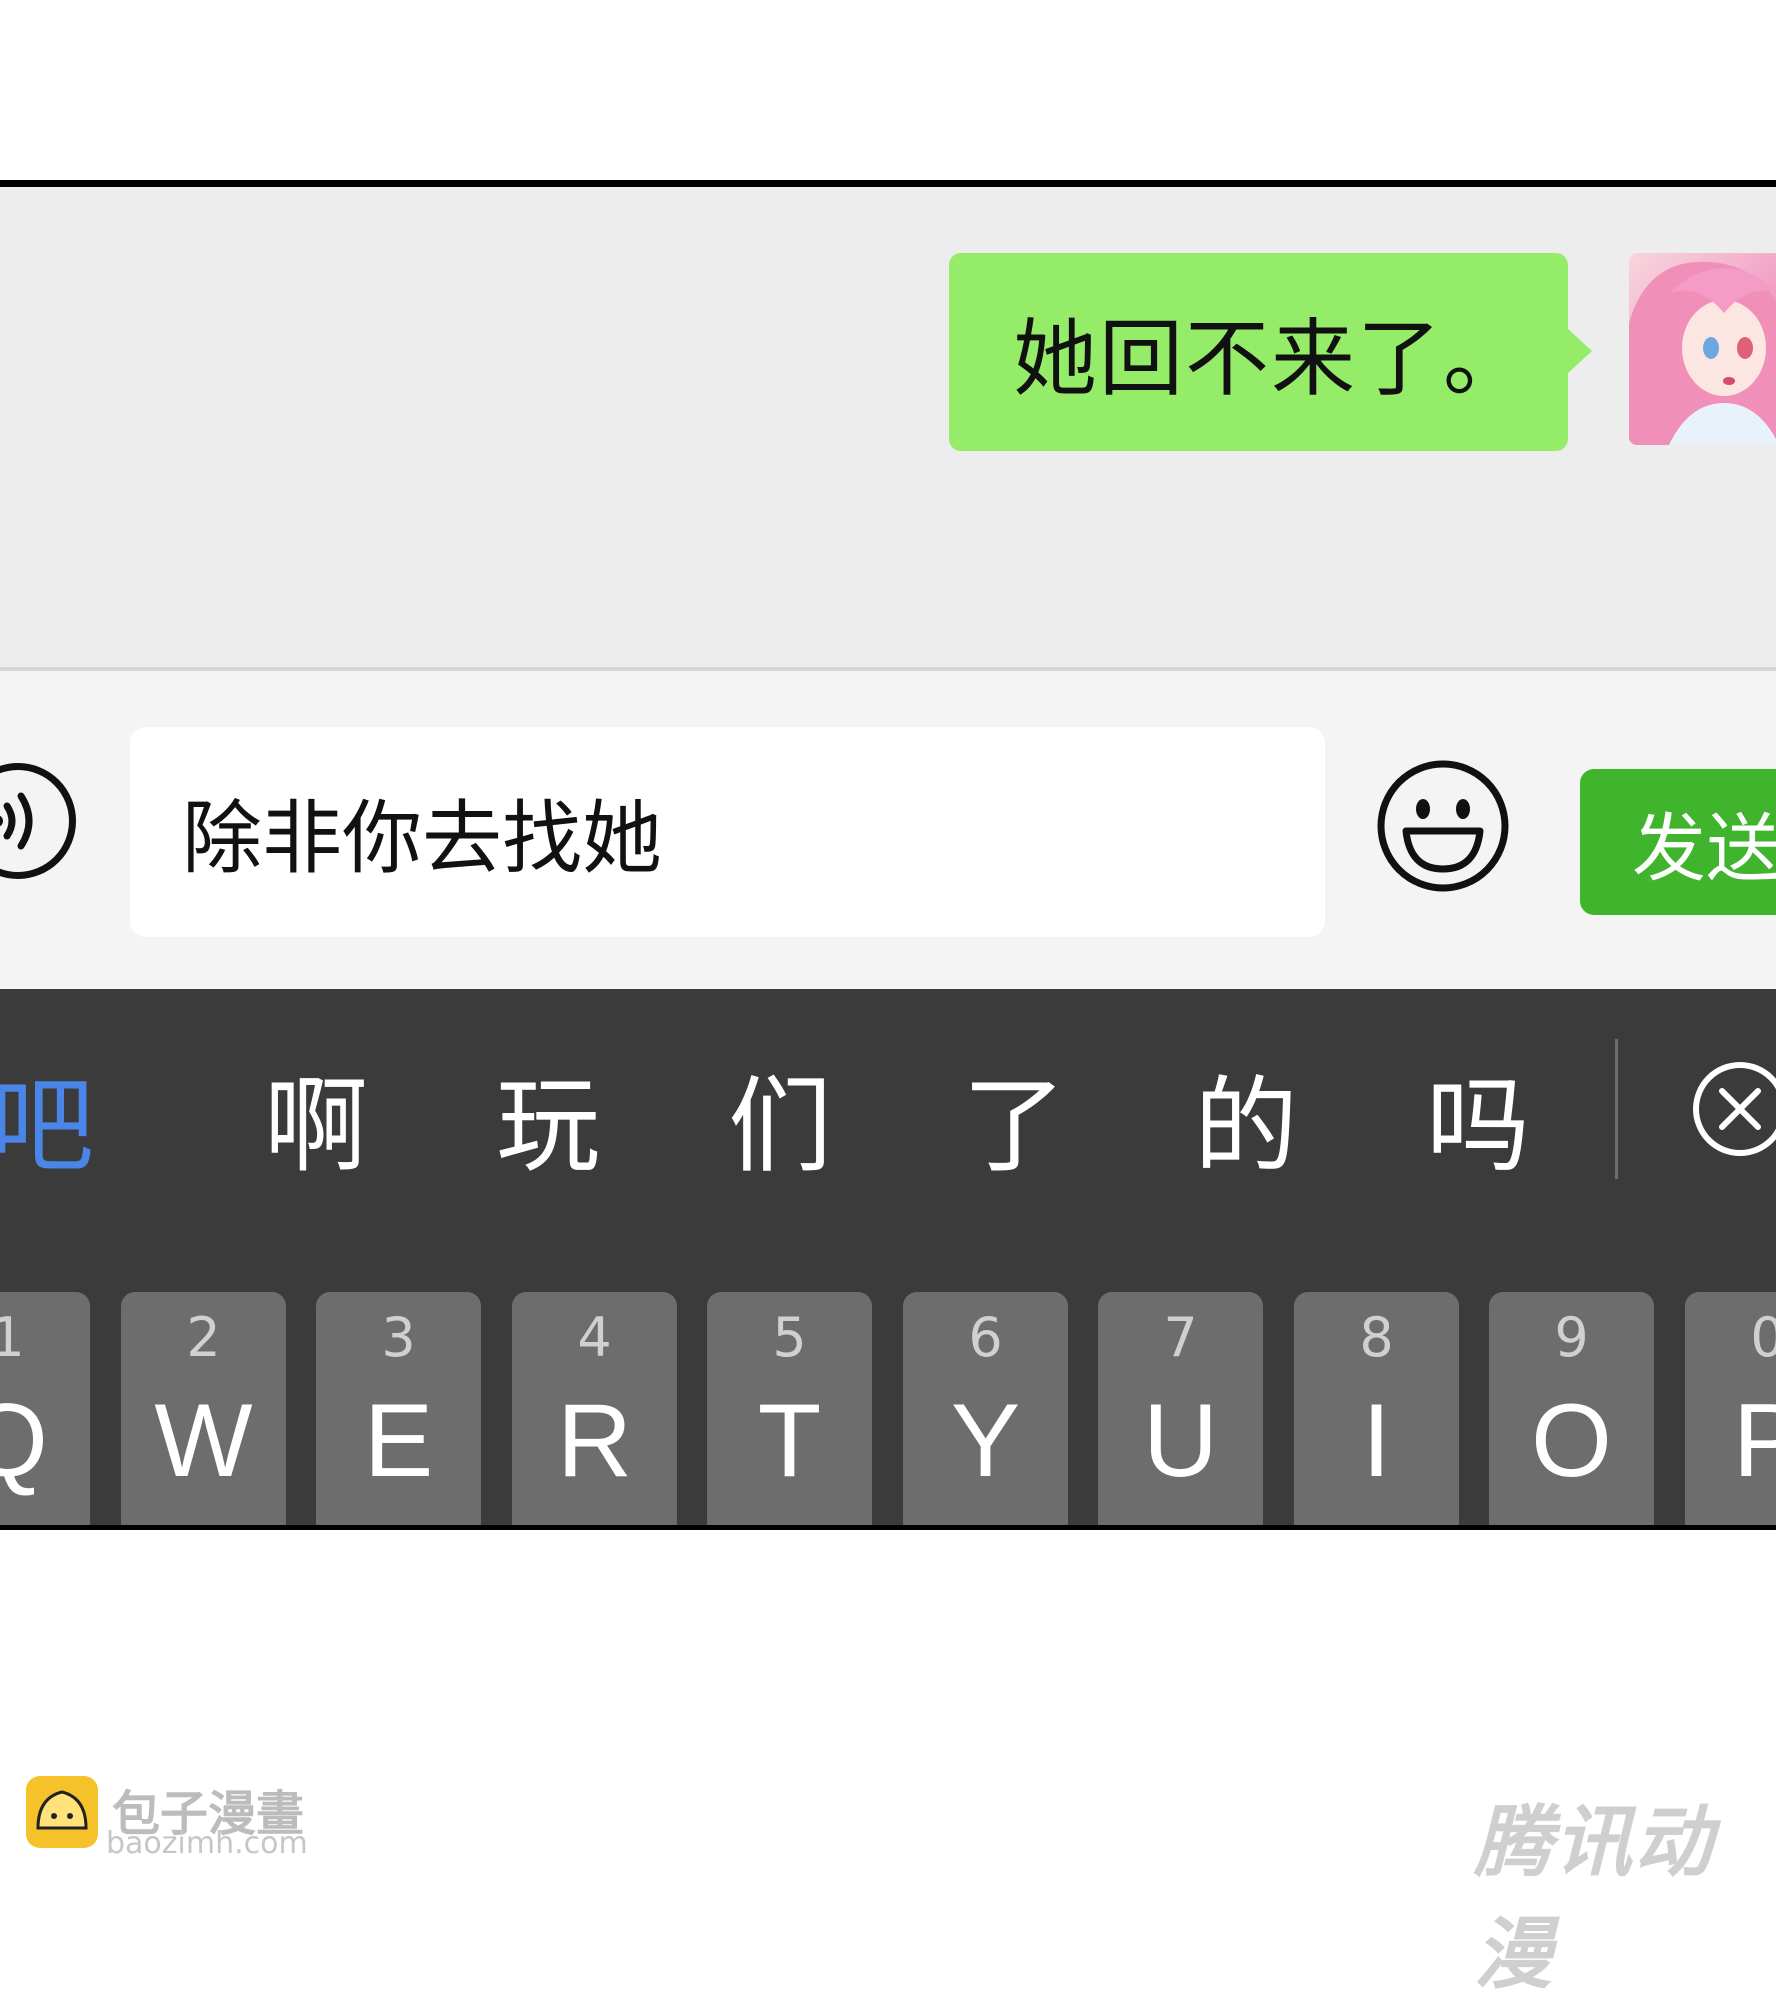 The height and width of the screenshot is (2004, 1776). I want to click on key-q: 1 Q, so click(45, 1408).